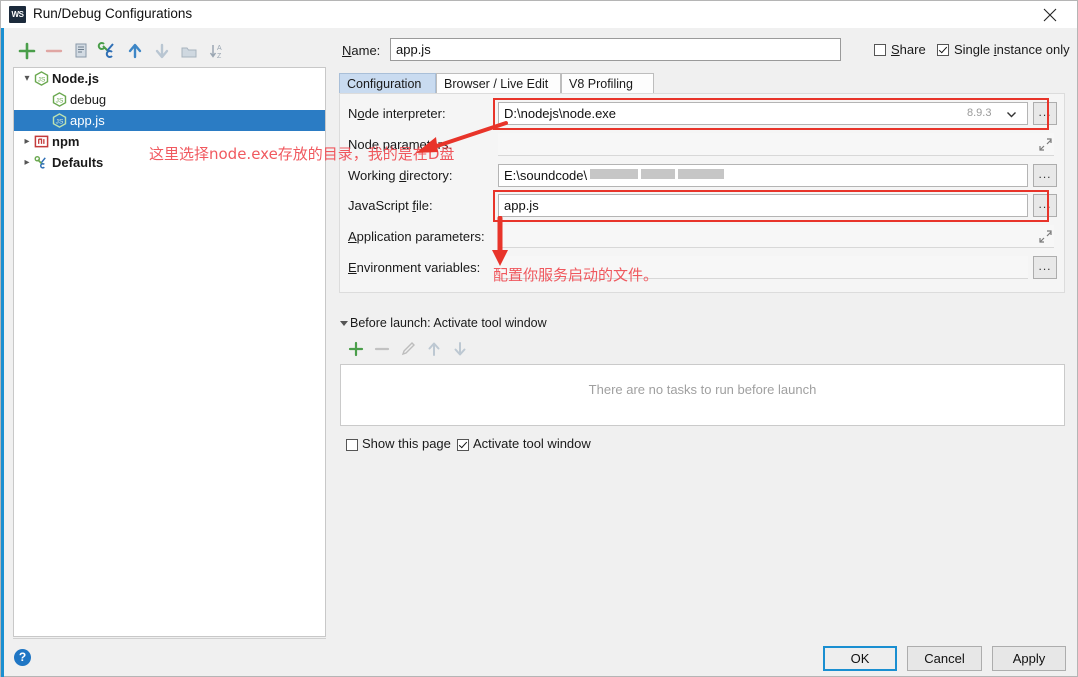 The image size is (1078, 677). Describe the element at coordinates (88, 99) in the screenshot. I see `tree-item-label: debug` at that location.